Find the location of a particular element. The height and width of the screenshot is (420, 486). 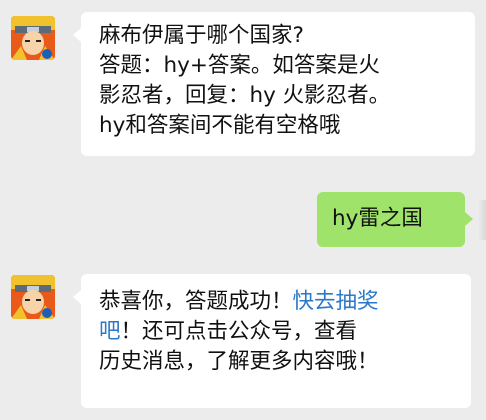

message-line: 恭喜你，答题成功！快去抽奖 is located at coordinates (285, 302).